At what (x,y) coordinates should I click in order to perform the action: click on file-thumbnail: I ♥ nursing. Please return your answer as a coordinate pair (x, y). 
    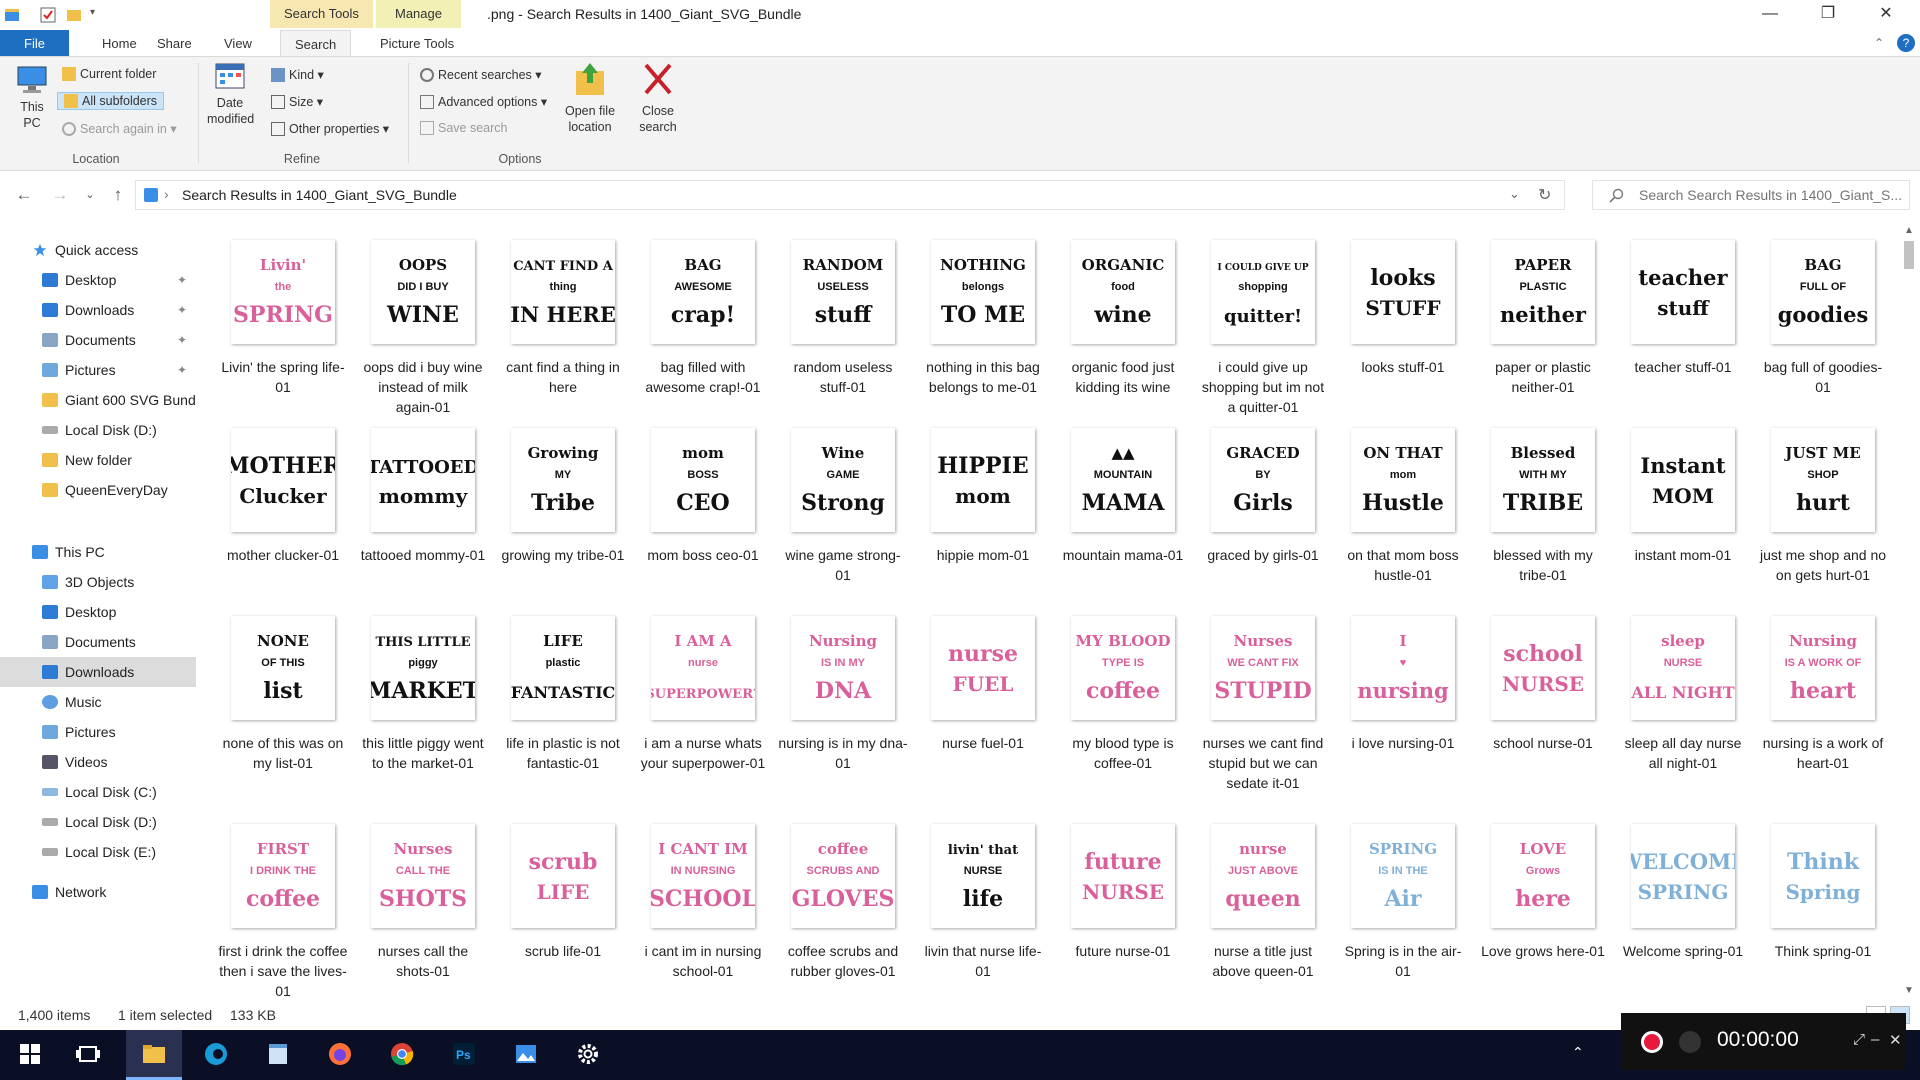
    Looking at the image, I should click on (1403, 668).